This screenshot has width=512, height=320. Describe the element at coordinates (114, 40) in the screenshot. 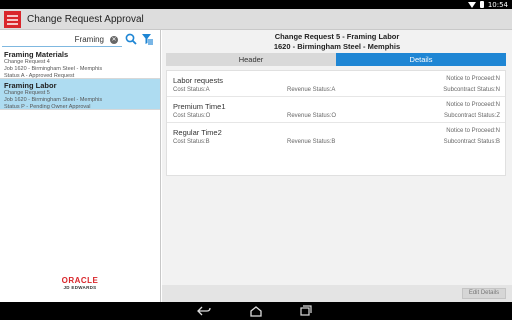

I see `clear-icon: ✕` at that location.